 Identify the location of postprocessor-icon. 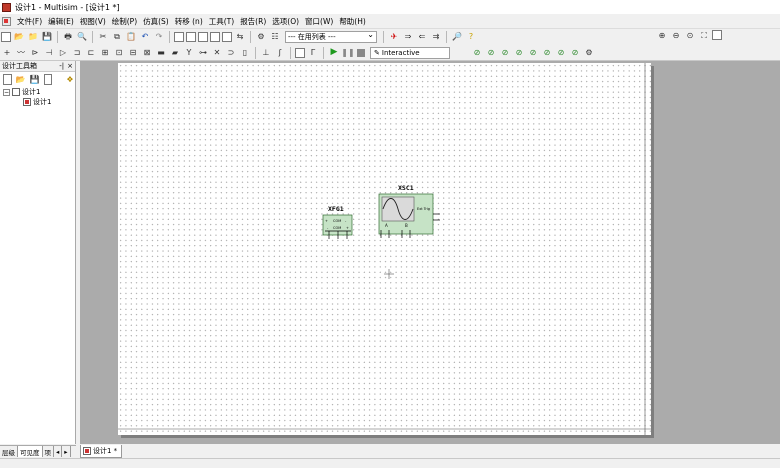
(227, 37).